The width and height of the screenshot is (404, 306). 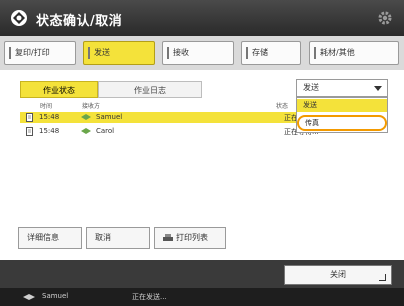 What do you see at coordinates (150, 89) in the screenshot?
I see `tab-job-log: 作业日志` at bounding box center [150, 89].